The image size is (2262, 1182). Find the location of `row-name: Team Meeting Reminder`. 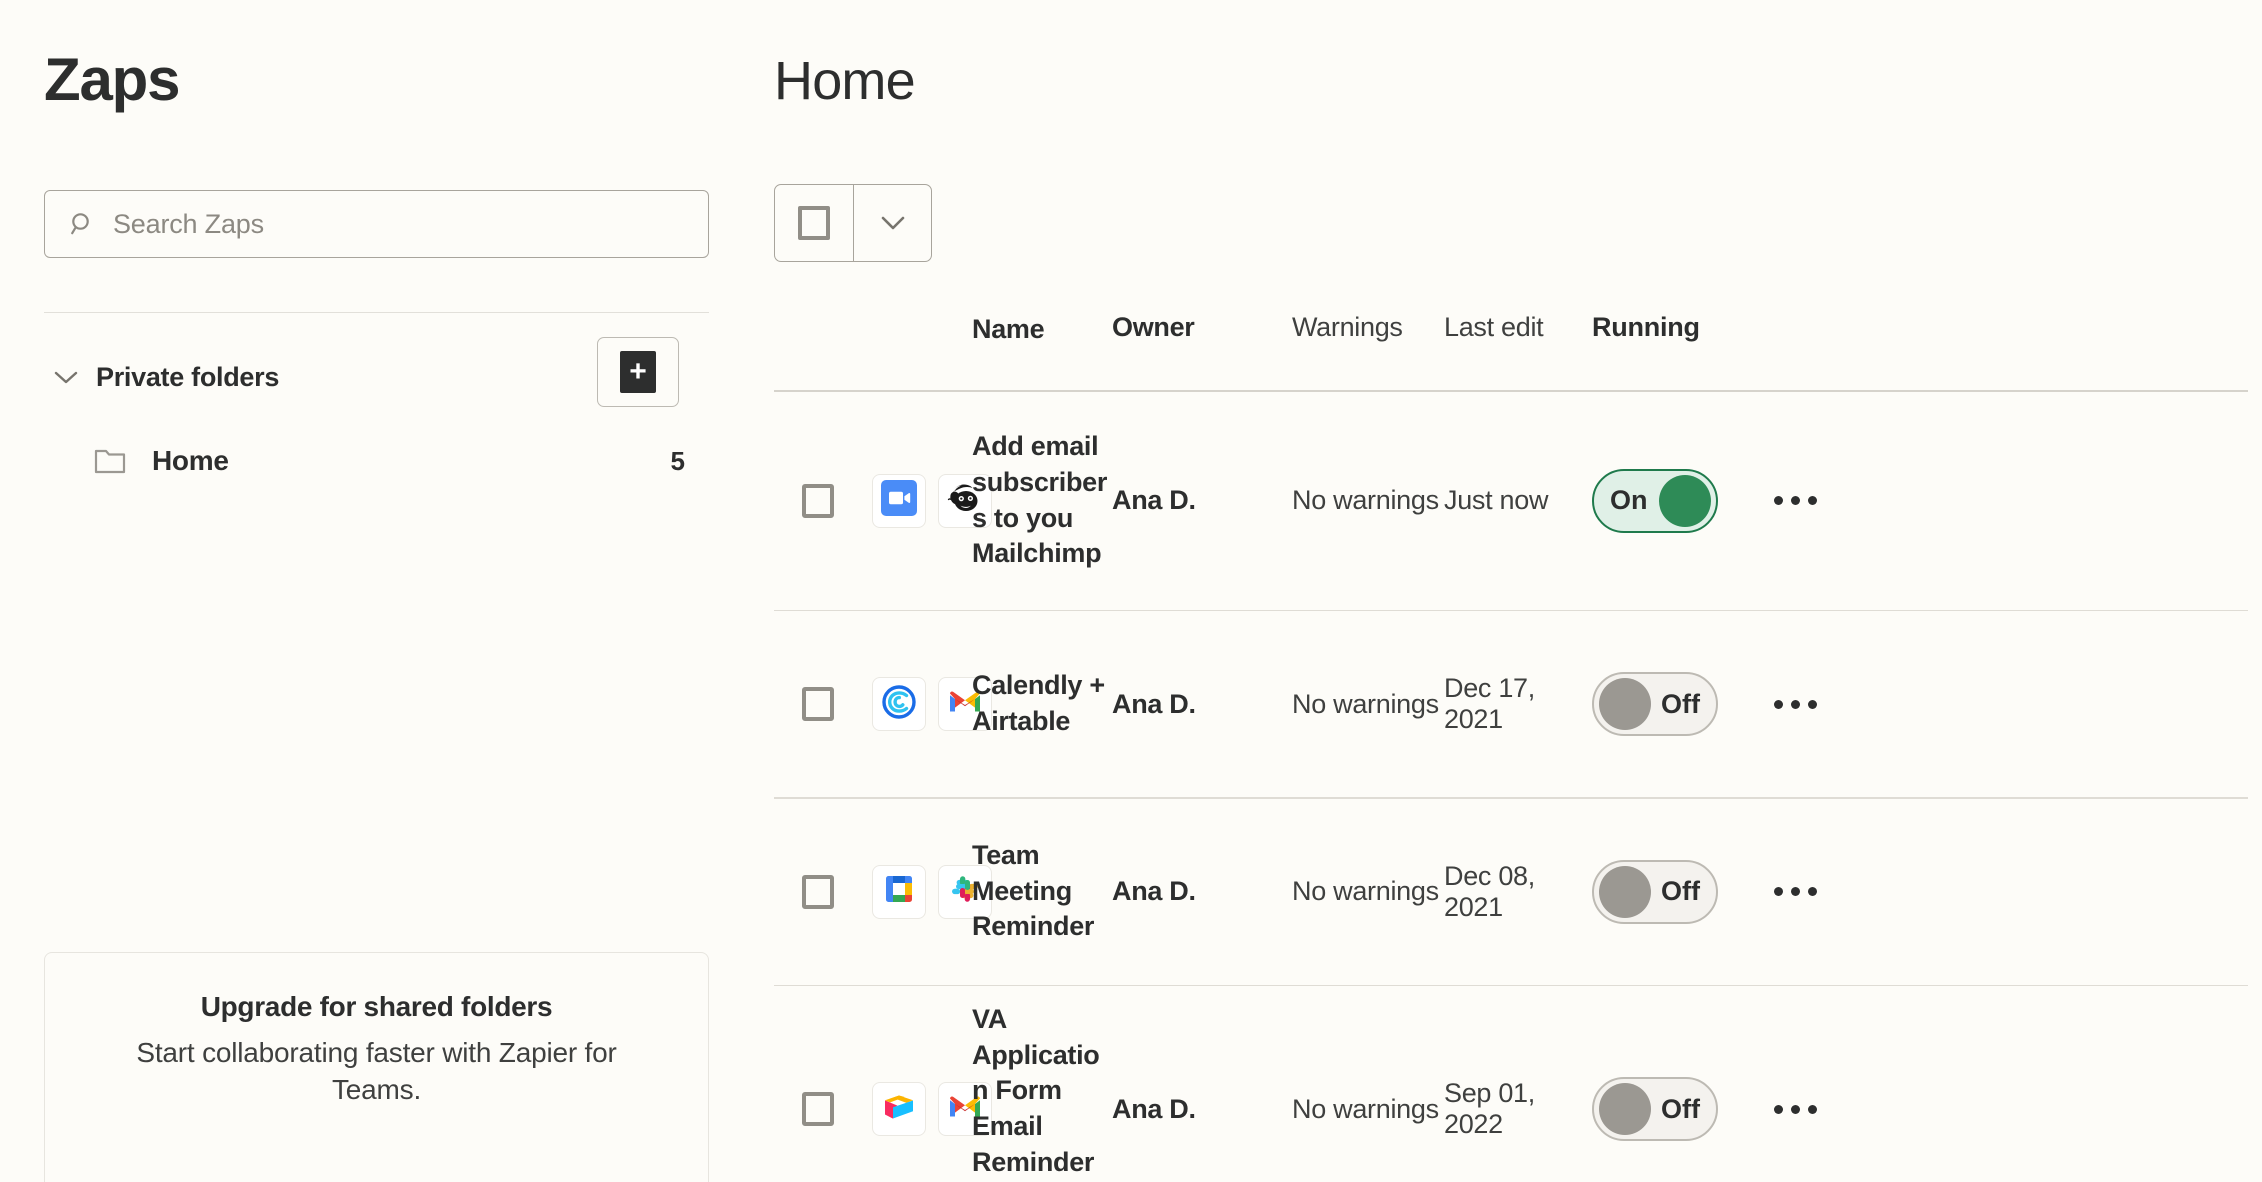

row-name: Team Meeting Reminder is located at coordinates (1042, 891).